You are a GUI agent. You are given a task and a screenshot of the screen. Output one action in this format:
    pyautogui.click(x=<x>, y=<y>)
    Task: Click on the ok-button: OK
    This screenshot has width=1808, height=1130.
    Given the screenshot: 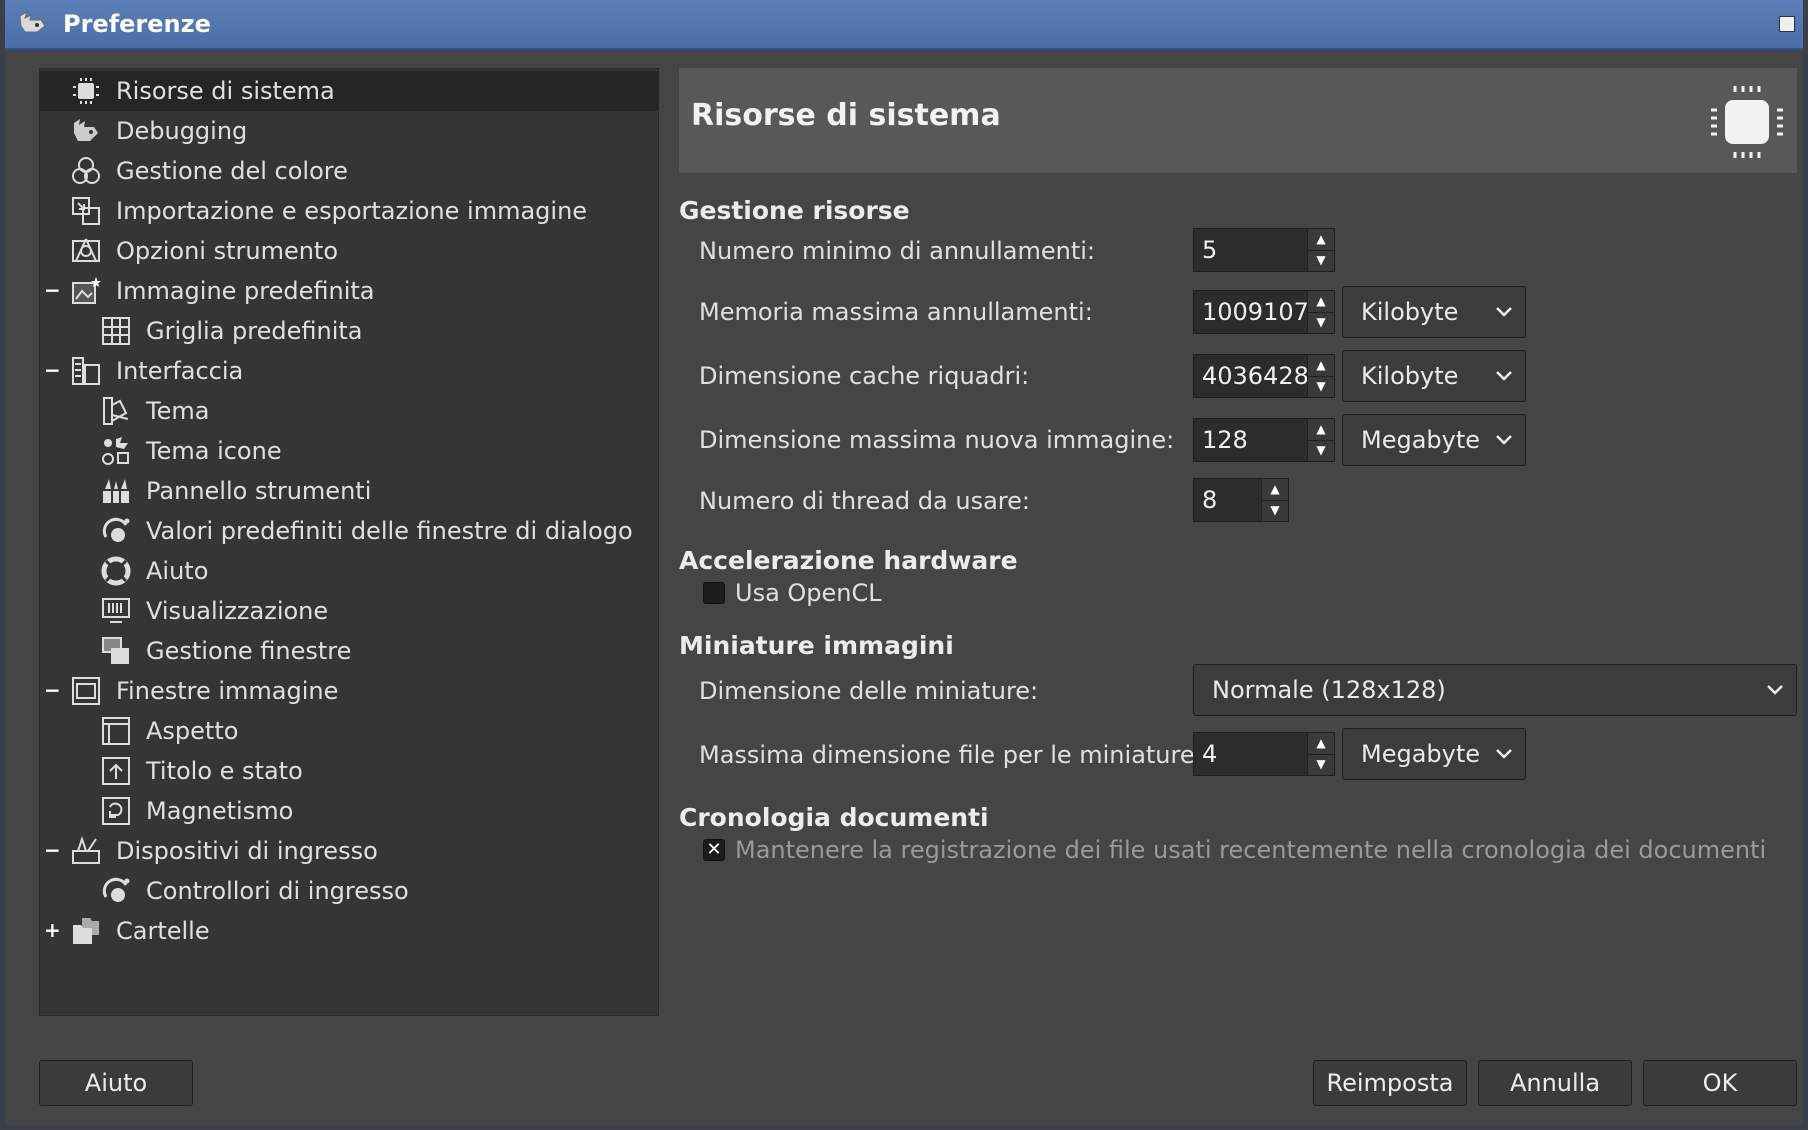 What is the action you would take?
    pyautogui.click(x=1720, y=1083)
    